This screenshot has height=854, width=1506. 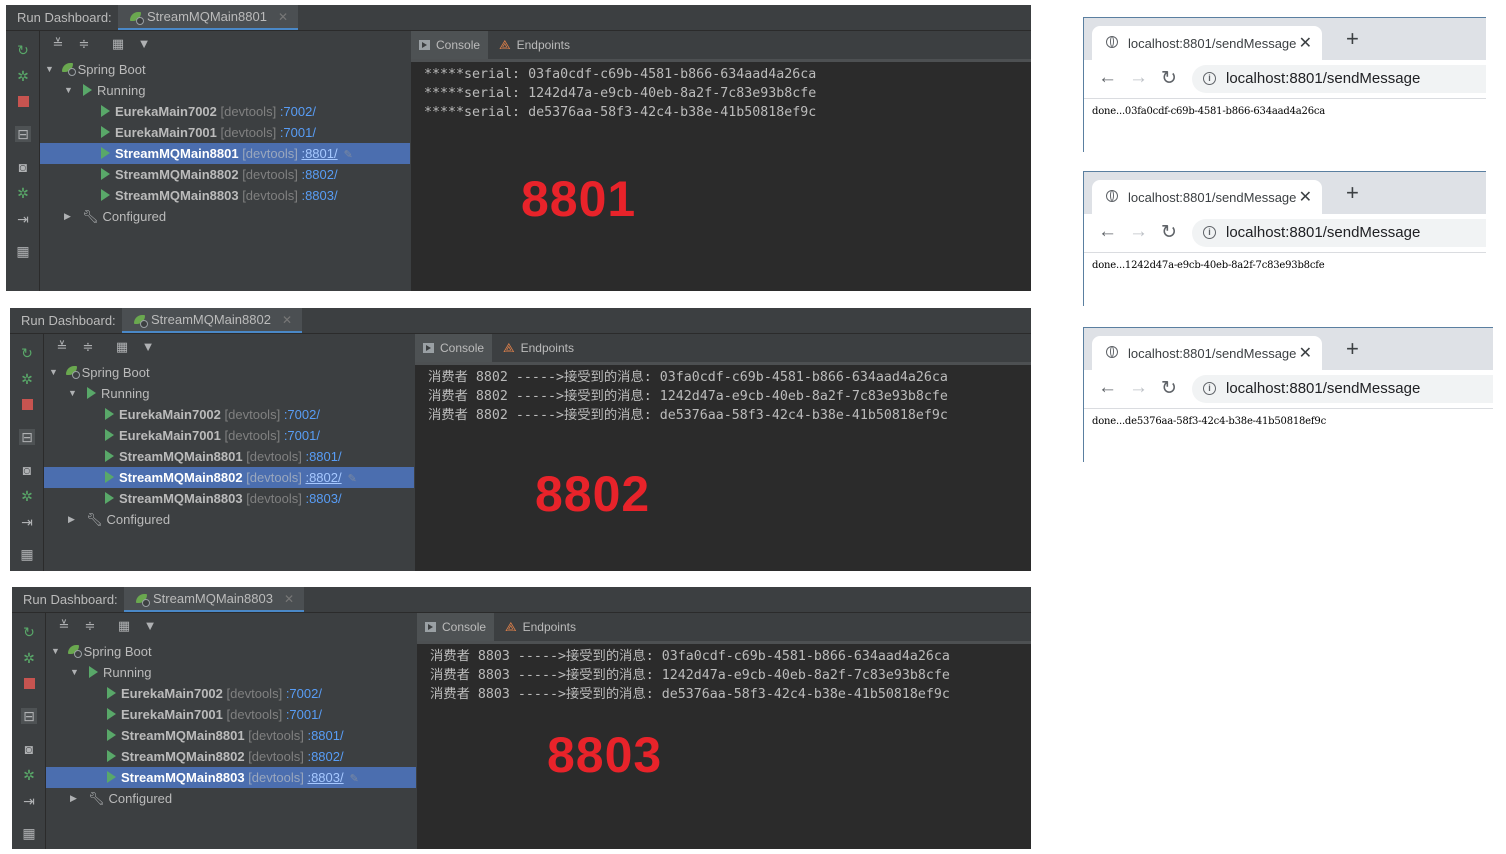 What do you see at coordinates (1323, 78) in the screenshot?
I see `address-url: localhost:8801/sendMessage` at bounding box center [1323, 78].